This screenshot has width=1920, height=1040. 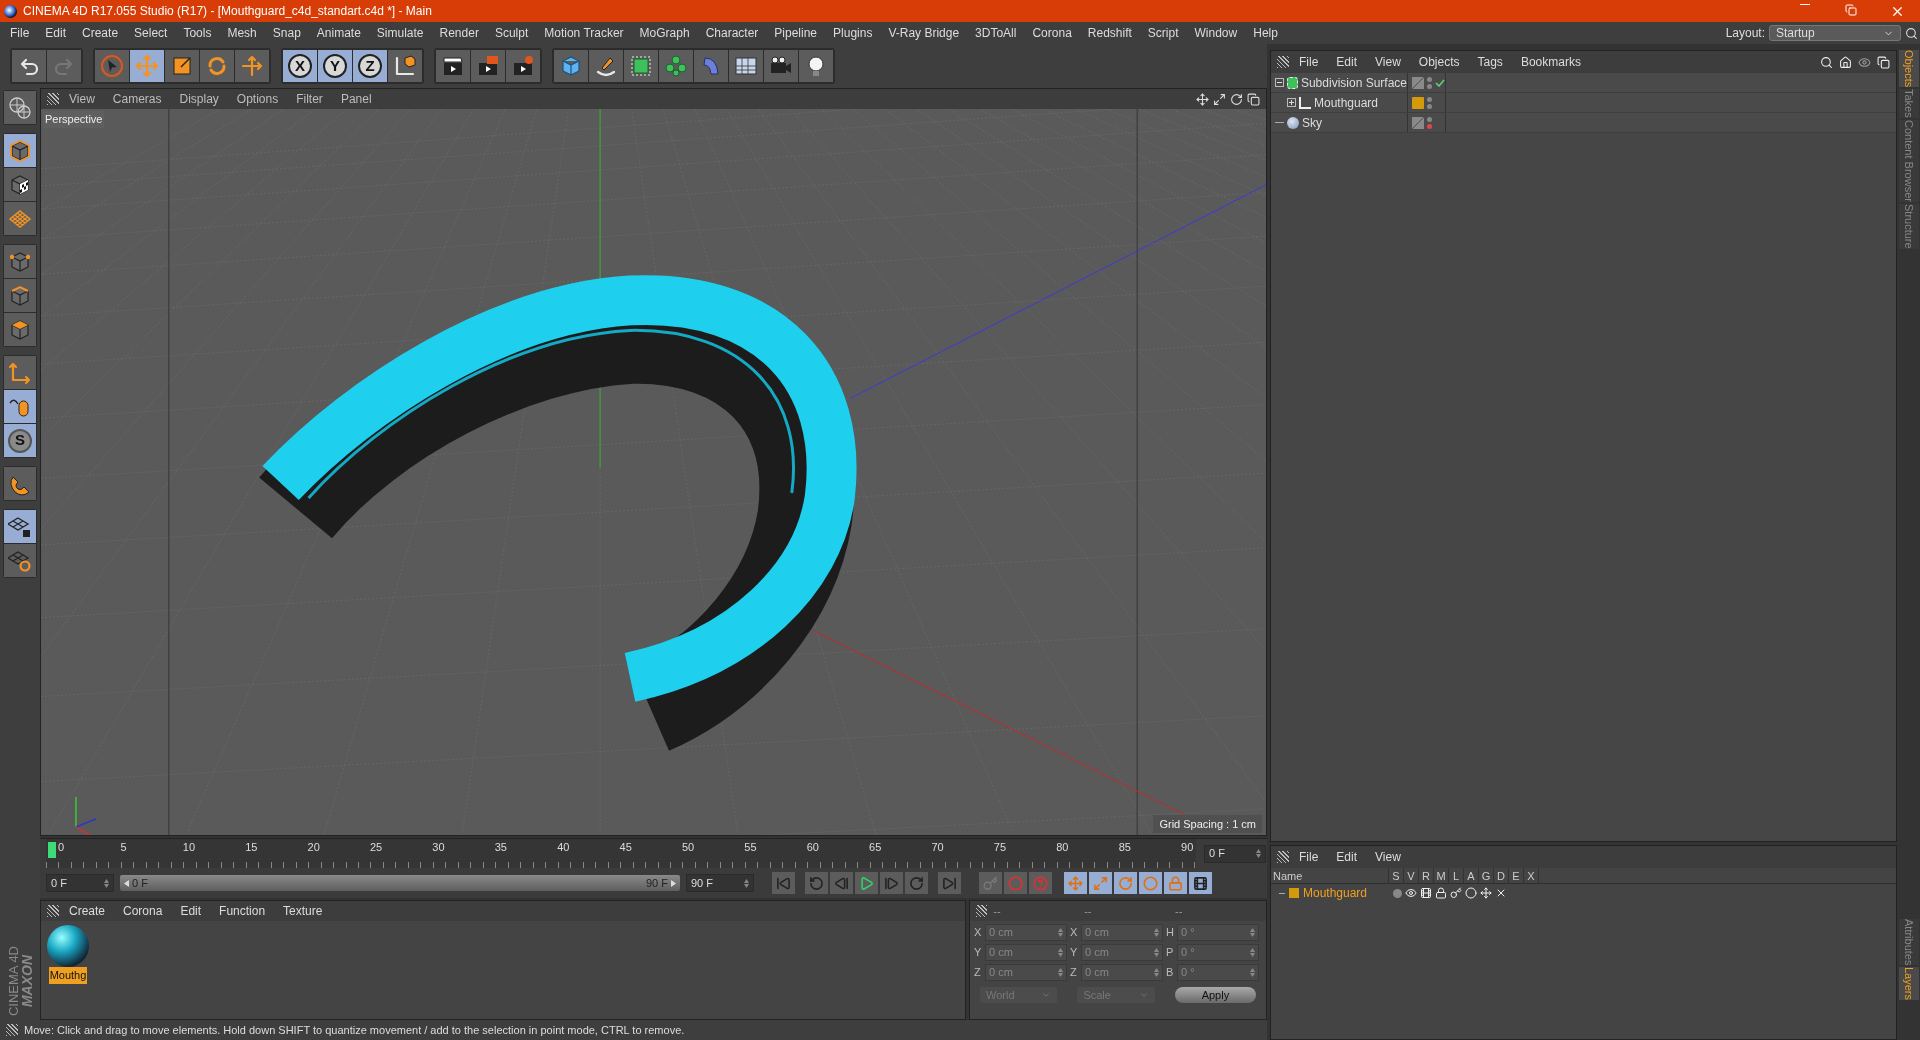 What do you see at coordinates (453, 66) in the screenshot?
I see `render-view-button` at bounding box center [453, 66].